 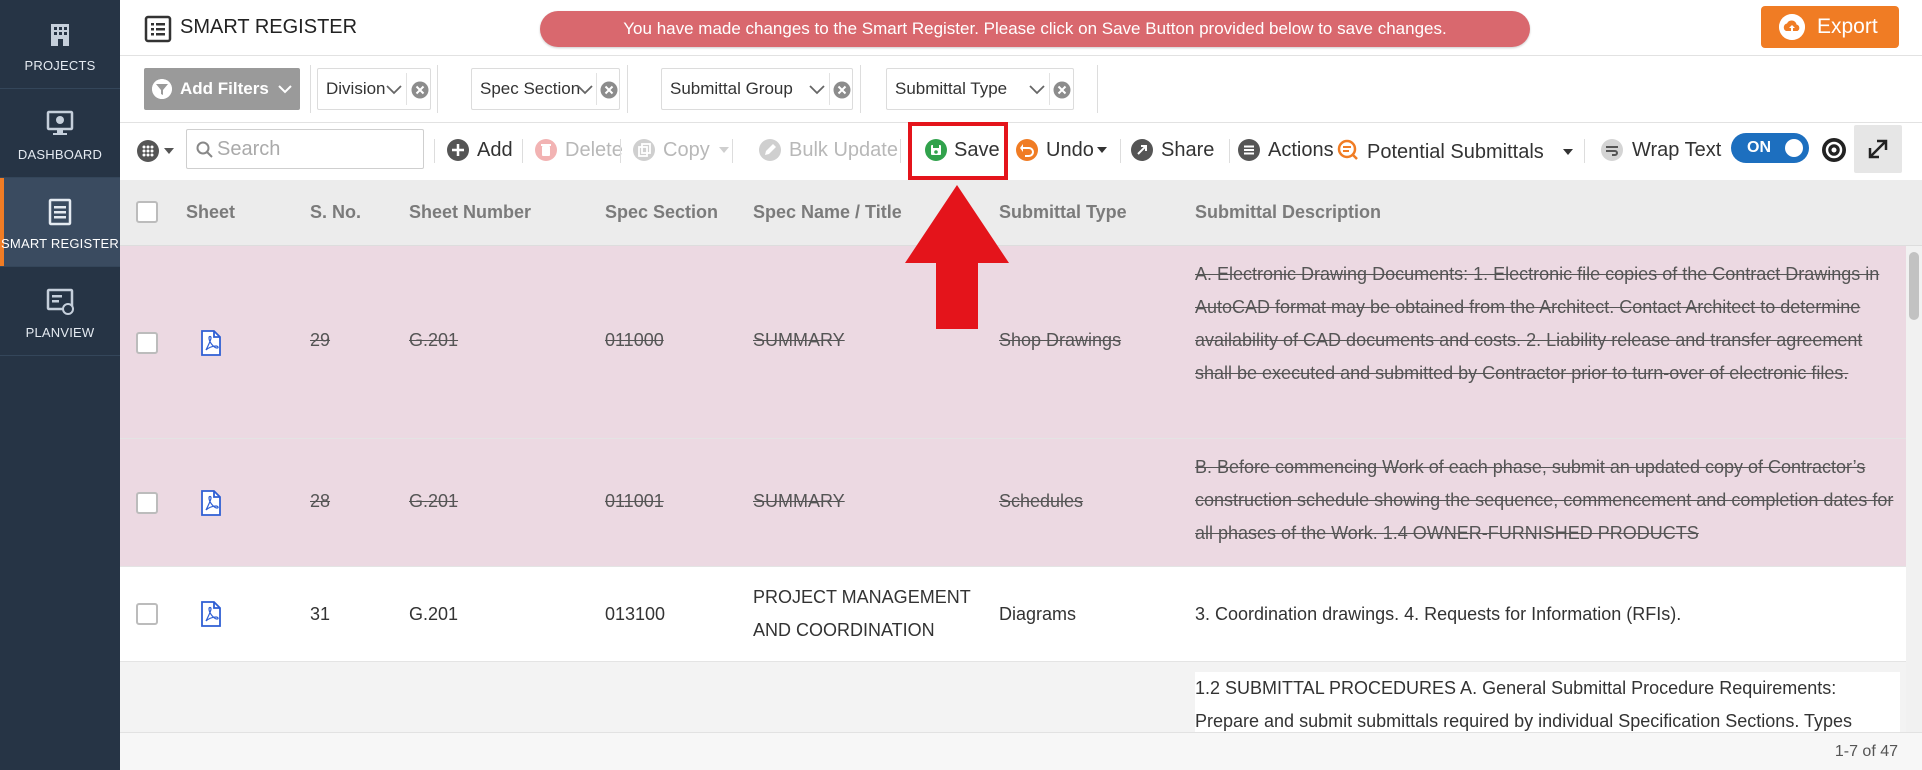 What do you see at coordinates (269, 27) in the screenshot?
I see `page-title: SMART REGISTER` at bounding box center [269, 27].